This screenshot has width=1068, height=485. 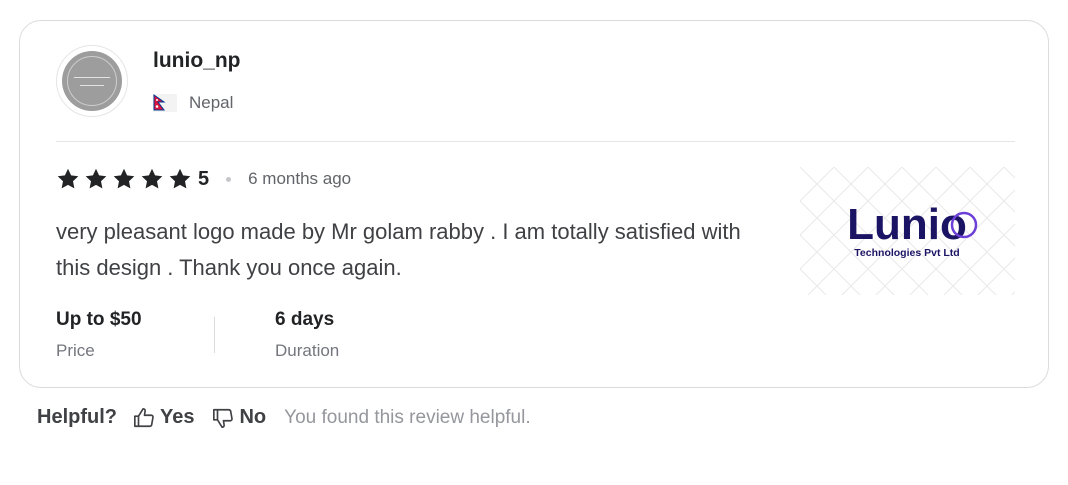 I want to click on star-rating, so click(x=126, y=179).